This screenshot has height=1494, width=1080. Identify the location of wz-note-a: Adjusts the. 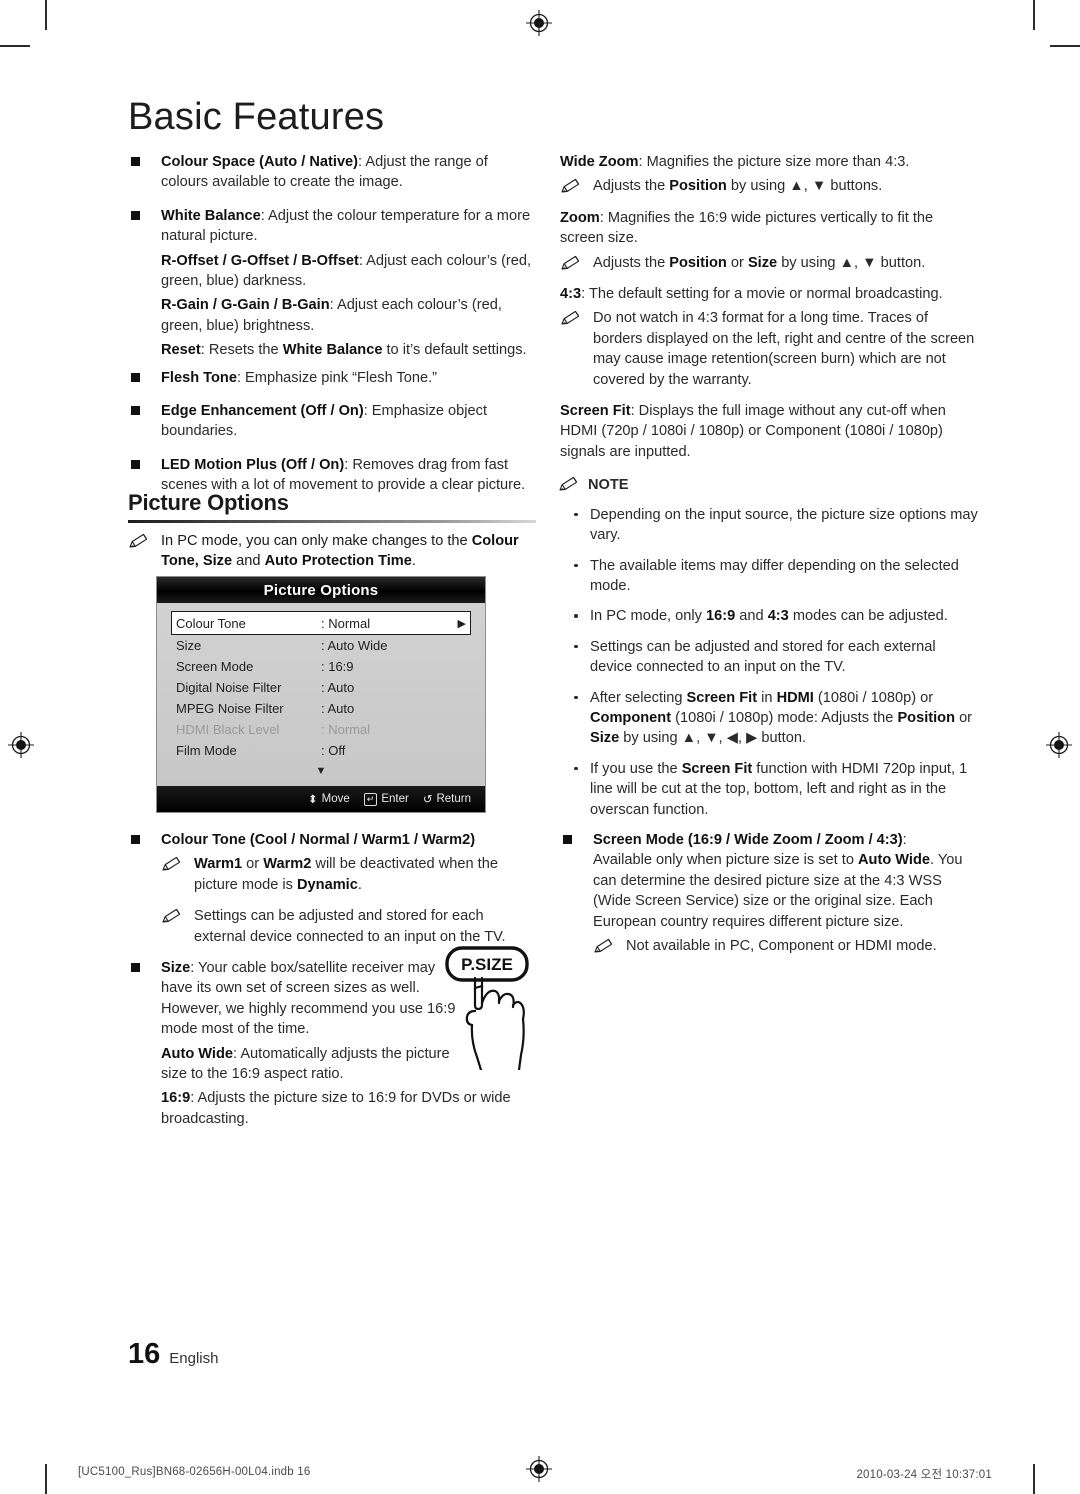
(631, 186).